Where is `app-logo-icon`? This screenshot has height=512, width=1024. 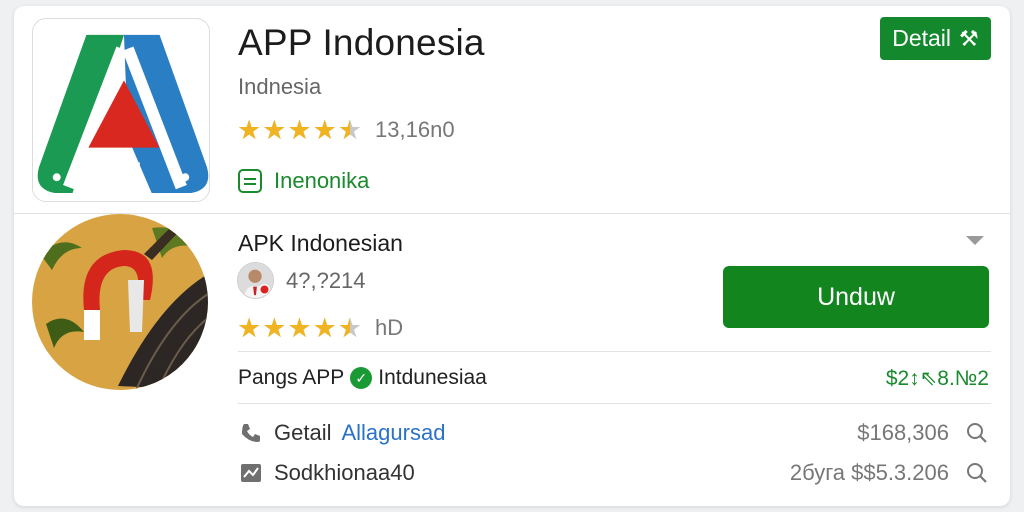
app-logo-icon is located at coordinates (121, 110).